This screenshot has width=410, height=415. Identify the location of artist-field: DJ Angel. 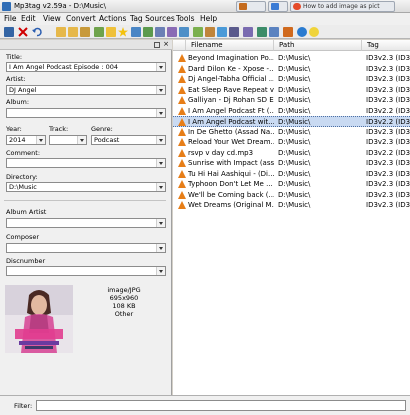
(86, 90).